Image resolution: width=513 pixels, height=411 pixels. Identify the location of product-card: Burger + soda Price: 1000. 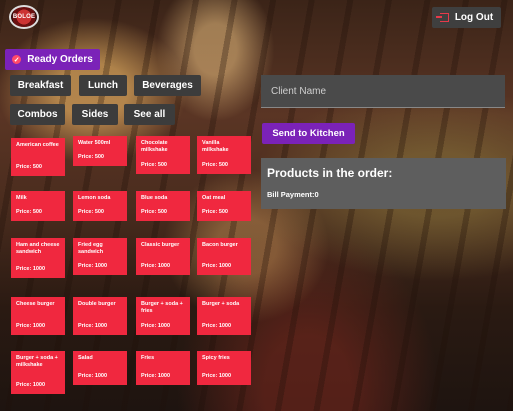
(224, 316).